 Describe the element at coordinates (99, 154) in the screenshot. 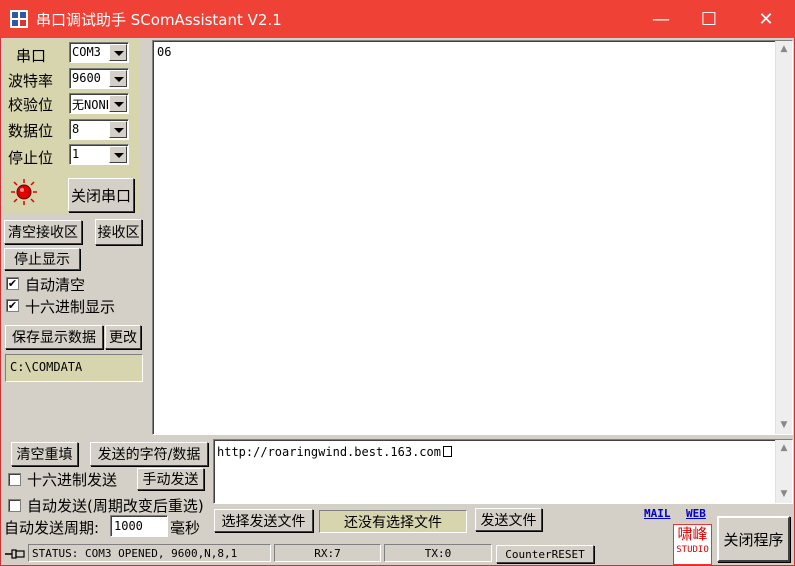

I see `stopbits-select: 1` at that location.